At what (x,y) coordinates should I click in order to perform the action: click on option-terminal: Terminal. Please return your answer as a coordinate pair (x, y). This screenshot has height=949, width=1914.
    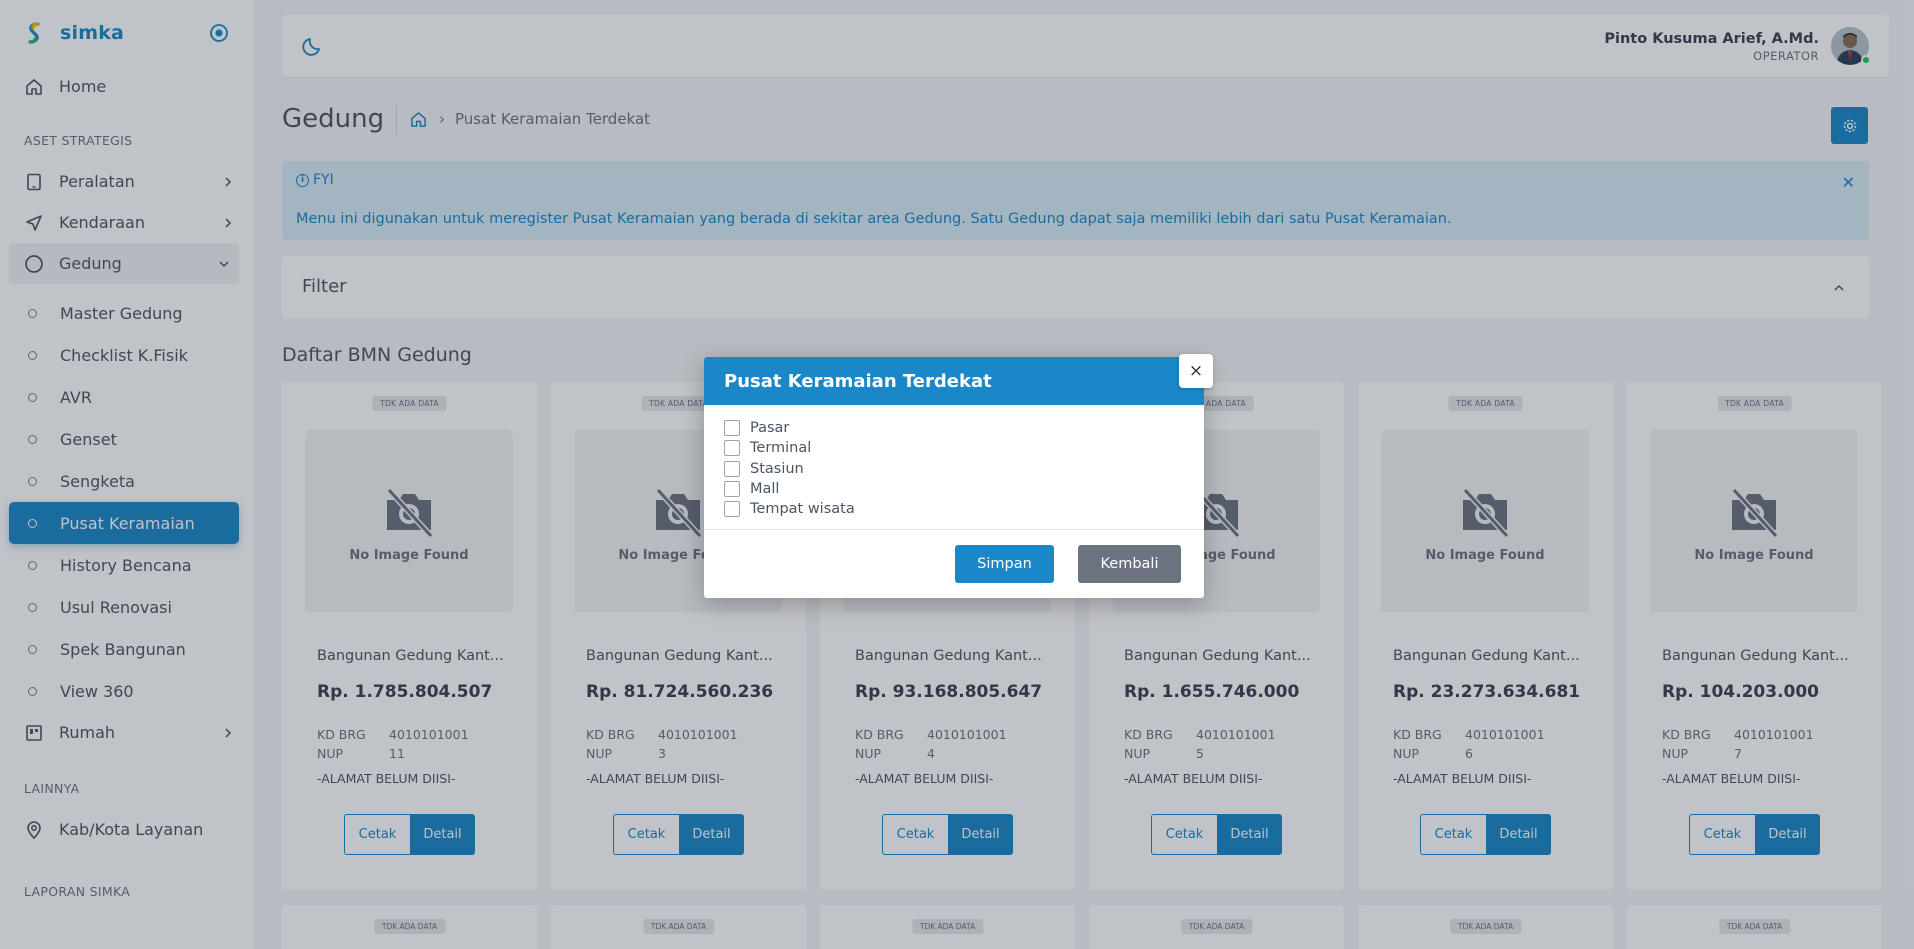
    Looking at the image, I should click on (964, 448).